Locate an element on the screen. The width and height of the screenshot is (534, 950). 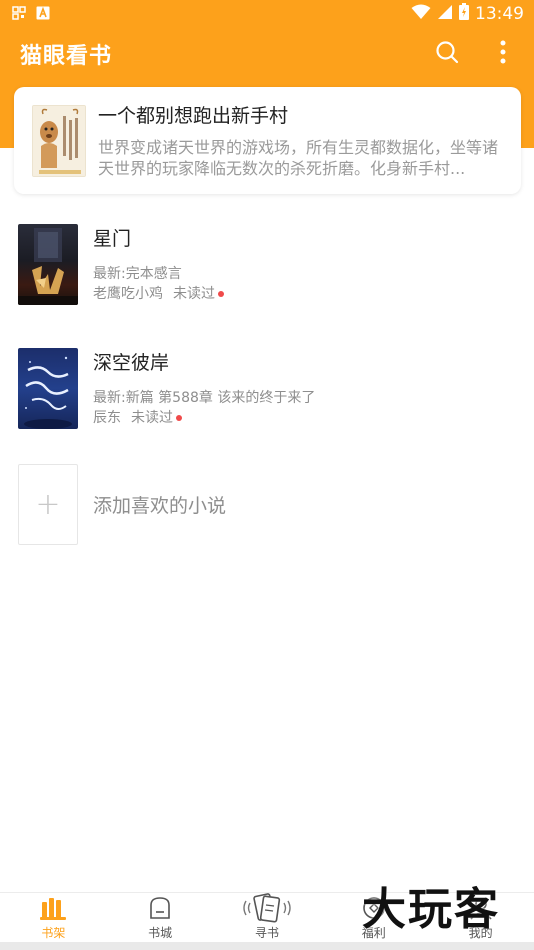
nav-label: 书架 is located at coordinates (53, 933).